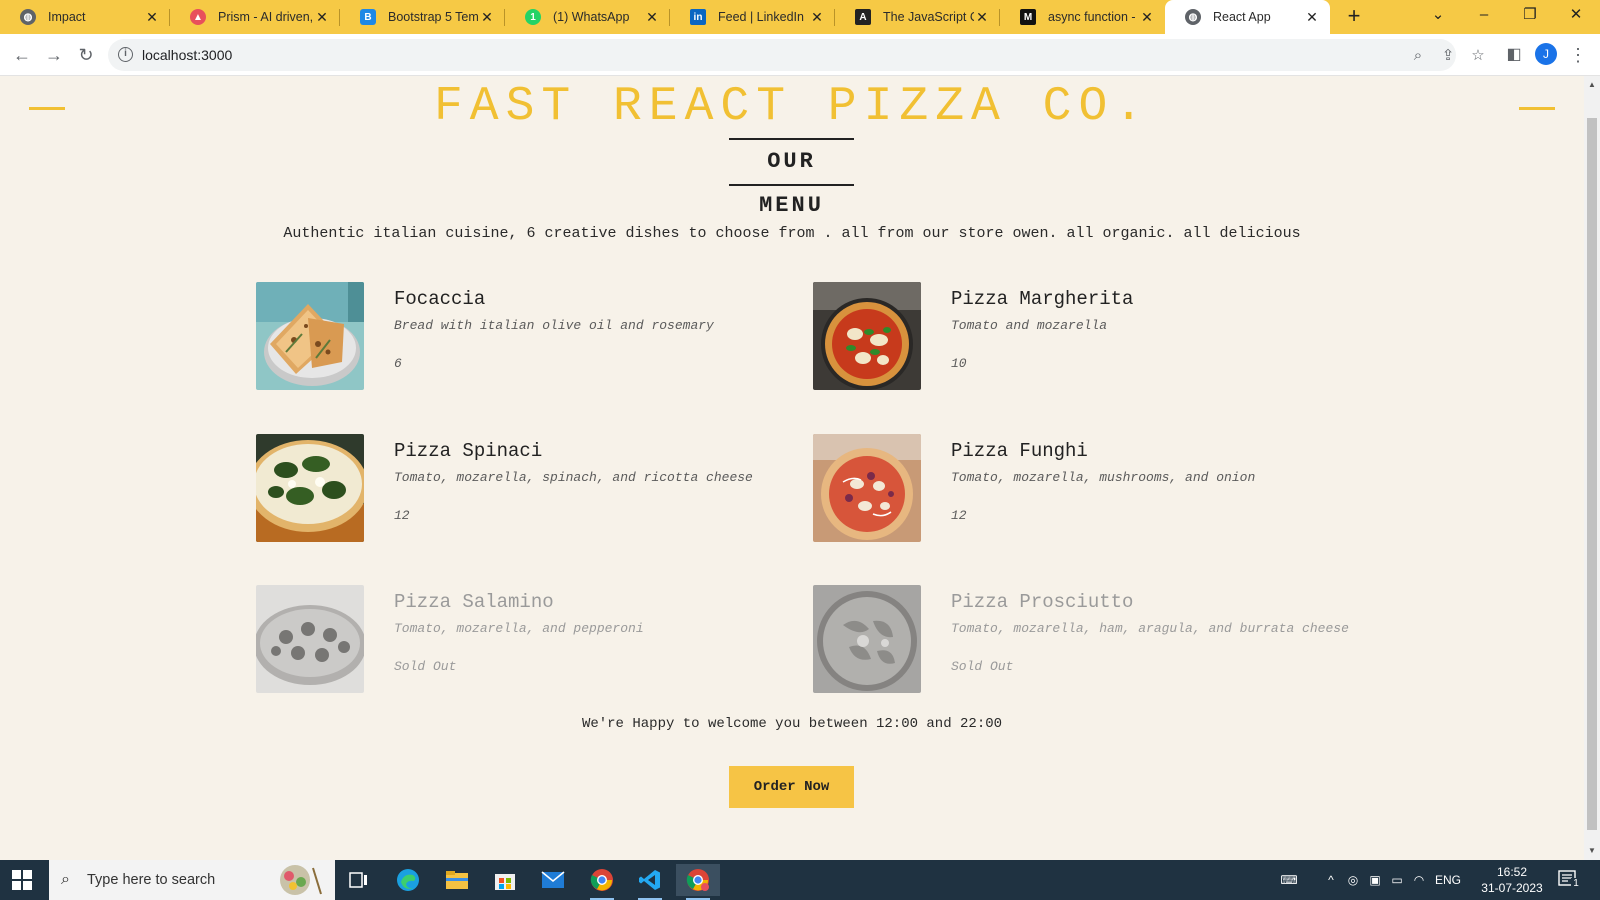 This screenshot has height=900, width=1600. What do you see at coordinates (1029, 325) in the screenshot?
I see `pizza-ingredients: Tomato and mozarella` at bounding box center [1029, 325].